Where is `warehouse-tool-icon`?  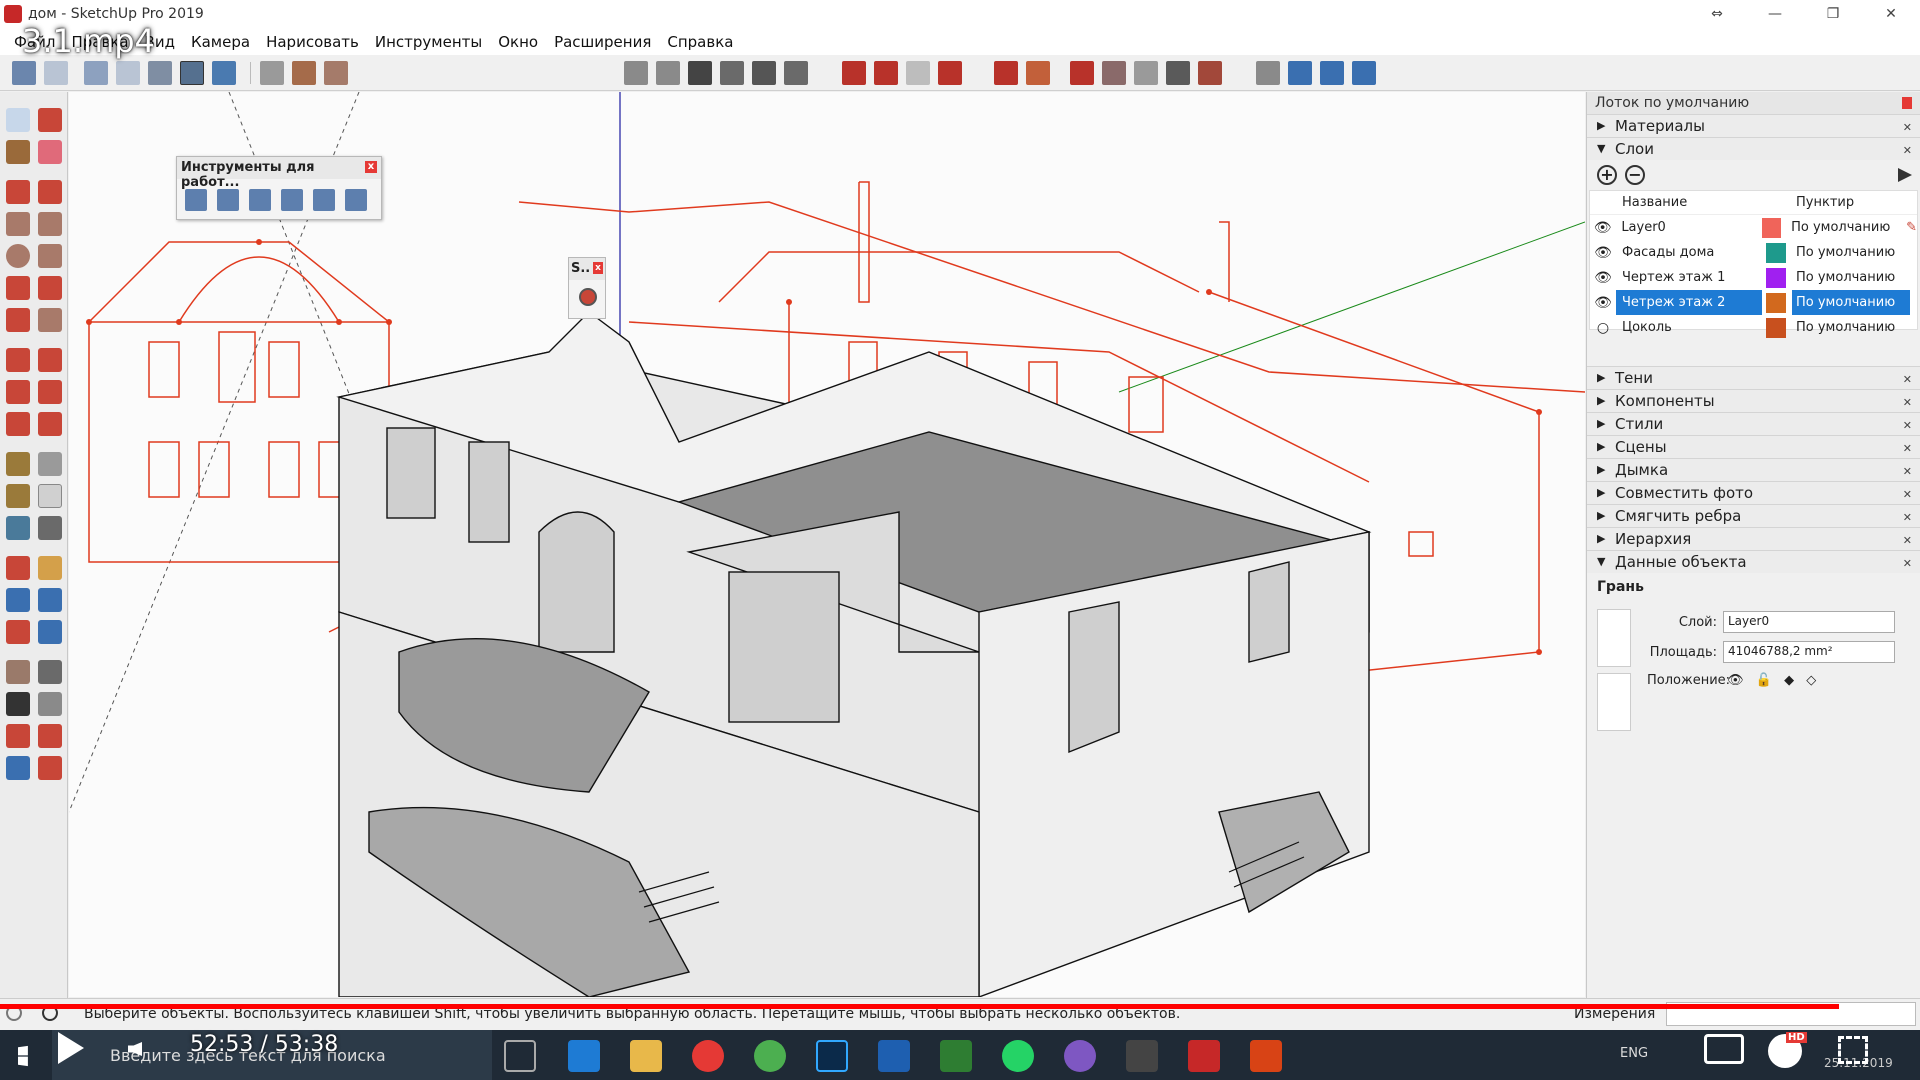 warehouse-tool-icon is located at coordinates (18, 736).